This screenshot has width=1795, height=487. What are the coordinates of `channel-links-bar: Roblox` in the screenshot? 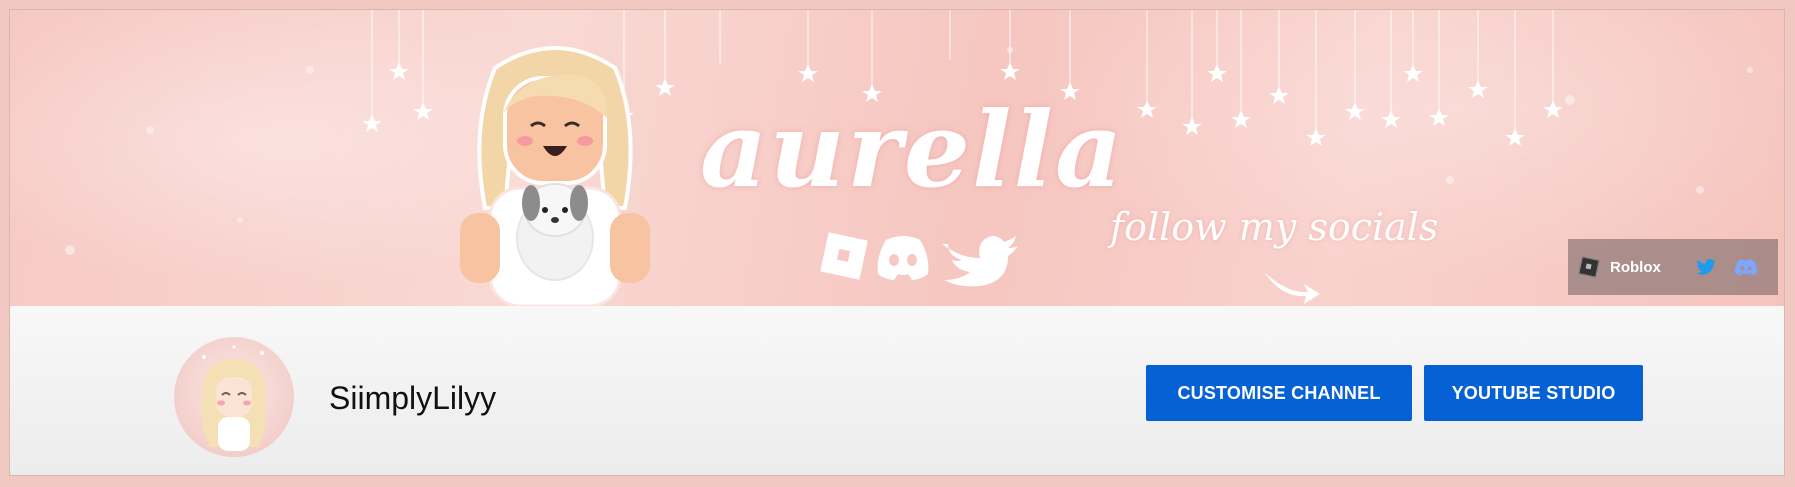 It's located at (1673, 267).